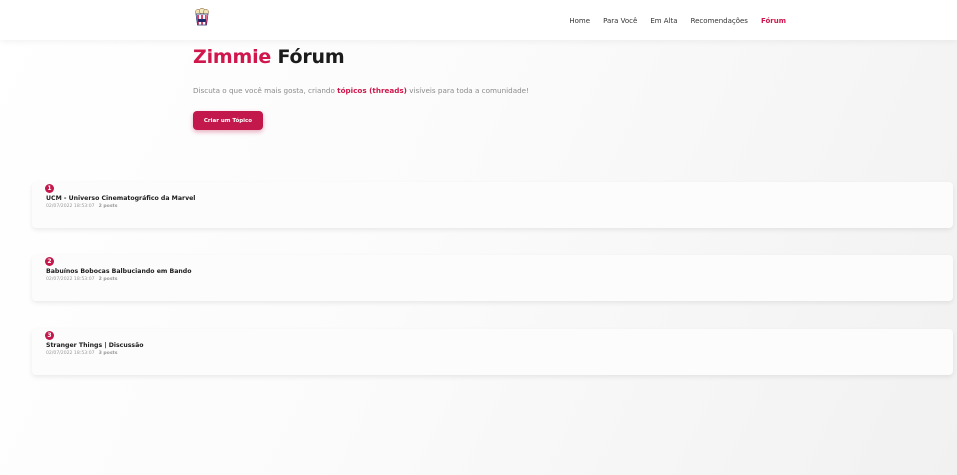  Describe the element at coordinates (202, 16) in the screenshot. I see `popcorn-logo-icon` at that location.